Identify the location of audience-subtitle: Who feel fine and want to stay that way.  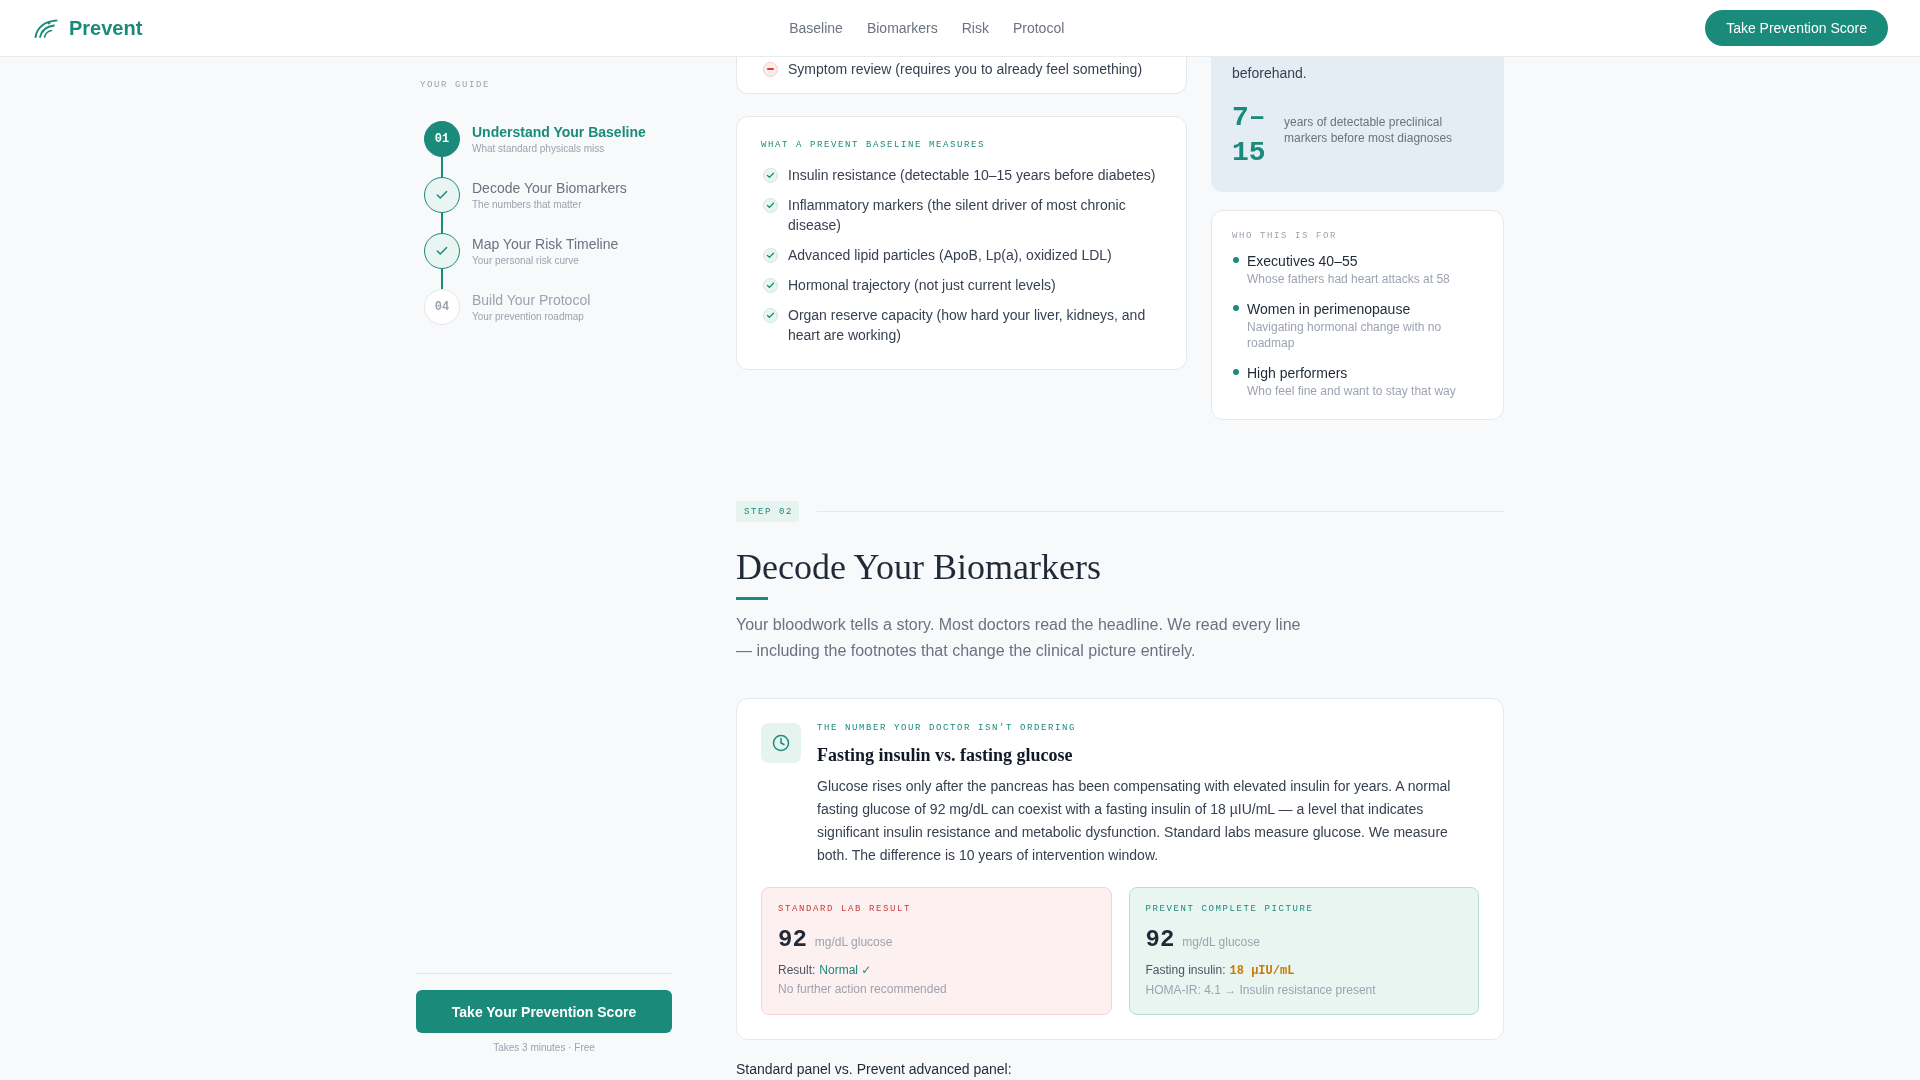
(1351, 391).